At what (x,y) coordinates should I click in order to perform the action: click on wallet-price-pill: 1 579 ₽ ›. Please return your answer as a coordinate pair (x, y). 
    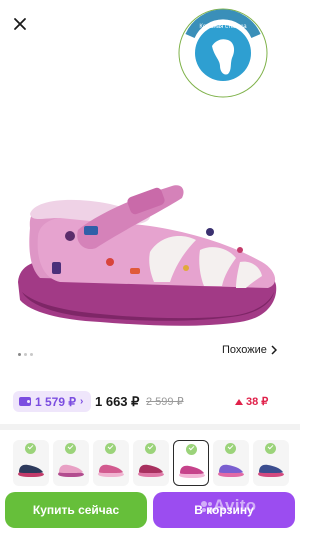
    Looking at the image, I should click on (52, 401).